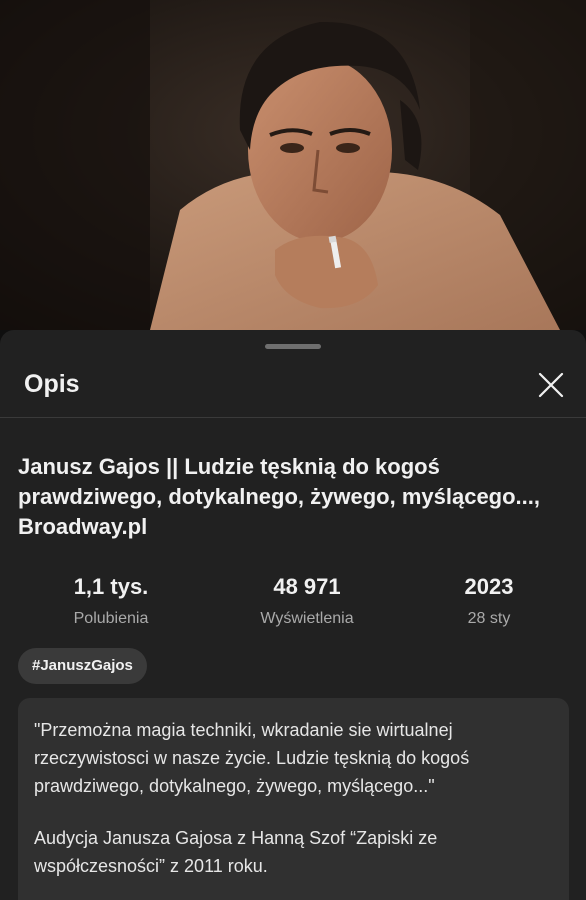 The image size is (586, 900). Describe the element at coordinates (489, 601) in the screenshot. I see `date-stat: 2023 28 sty` at that location.